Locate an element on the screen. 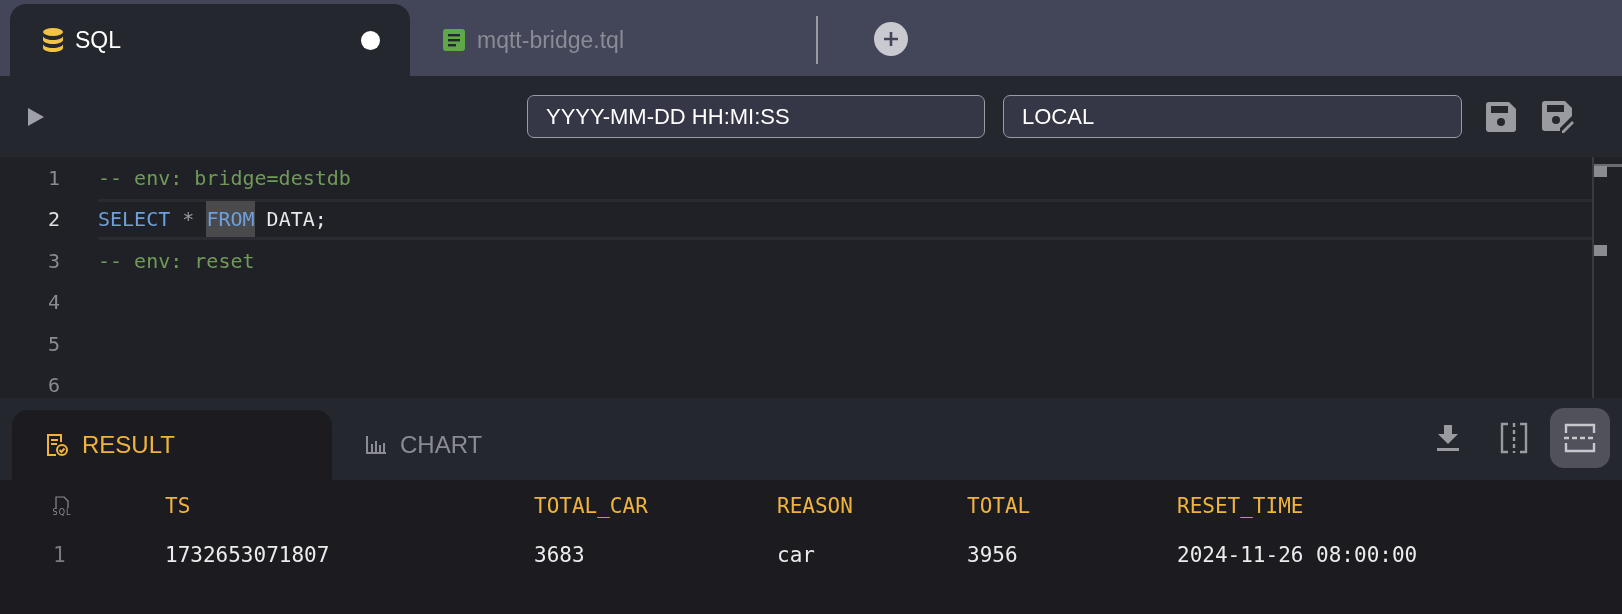  document-icon is located at coordinates (454, 40).